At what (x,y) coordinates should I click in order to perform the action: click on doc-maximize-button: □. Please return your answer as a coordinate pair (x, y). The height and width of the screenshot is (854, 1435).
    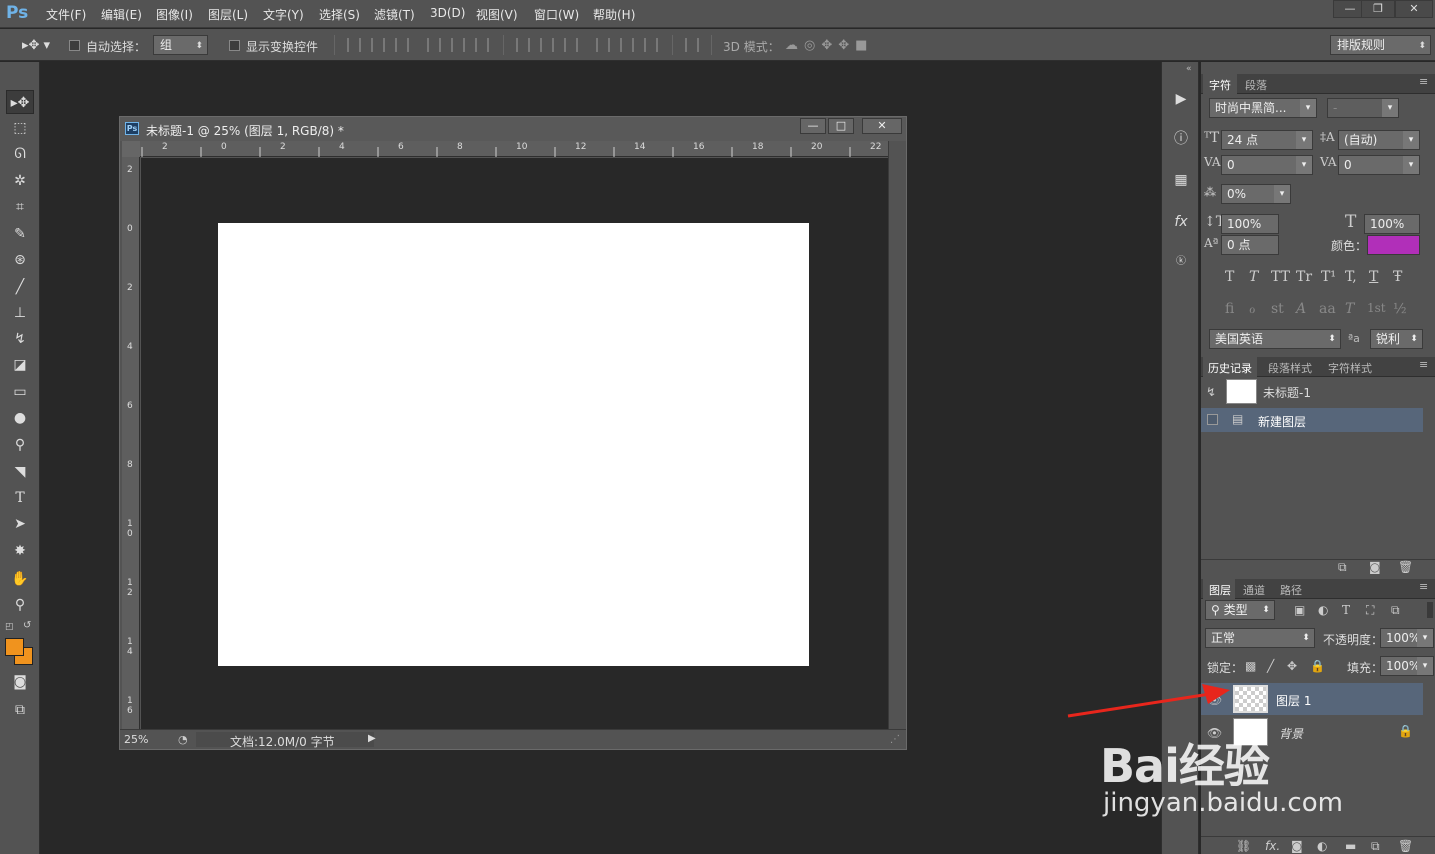
    Looking at the image, I should click on (841, 126).